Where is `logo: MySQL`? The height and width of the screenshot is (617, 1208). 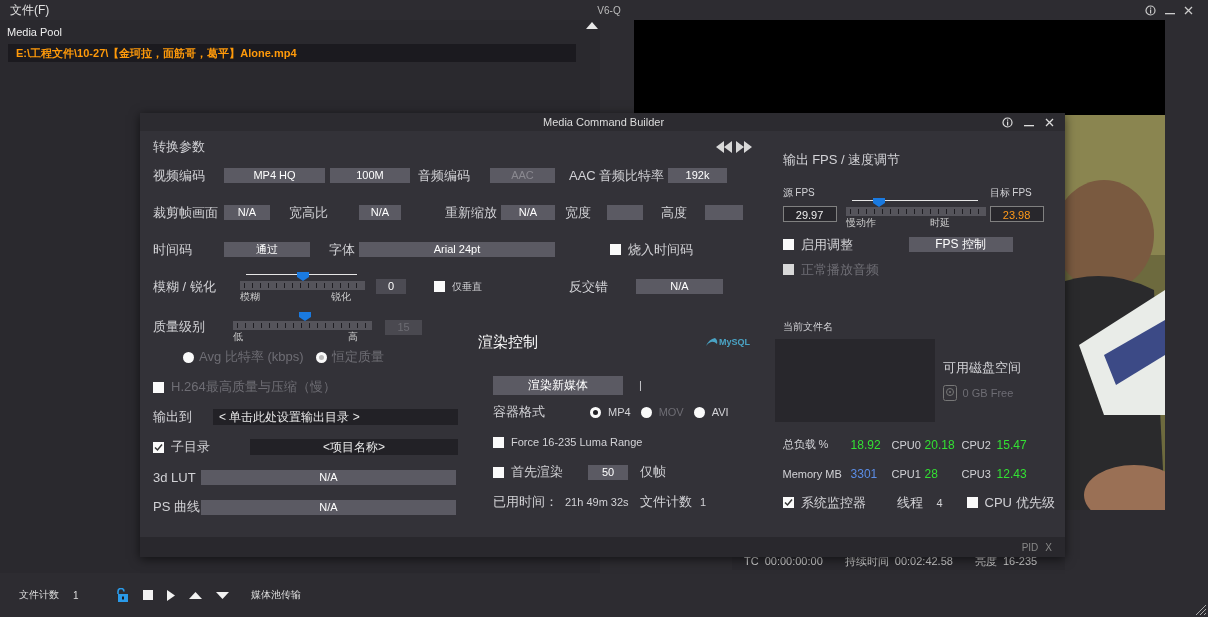
logo: MySQL is located at coordinates (727, 342).